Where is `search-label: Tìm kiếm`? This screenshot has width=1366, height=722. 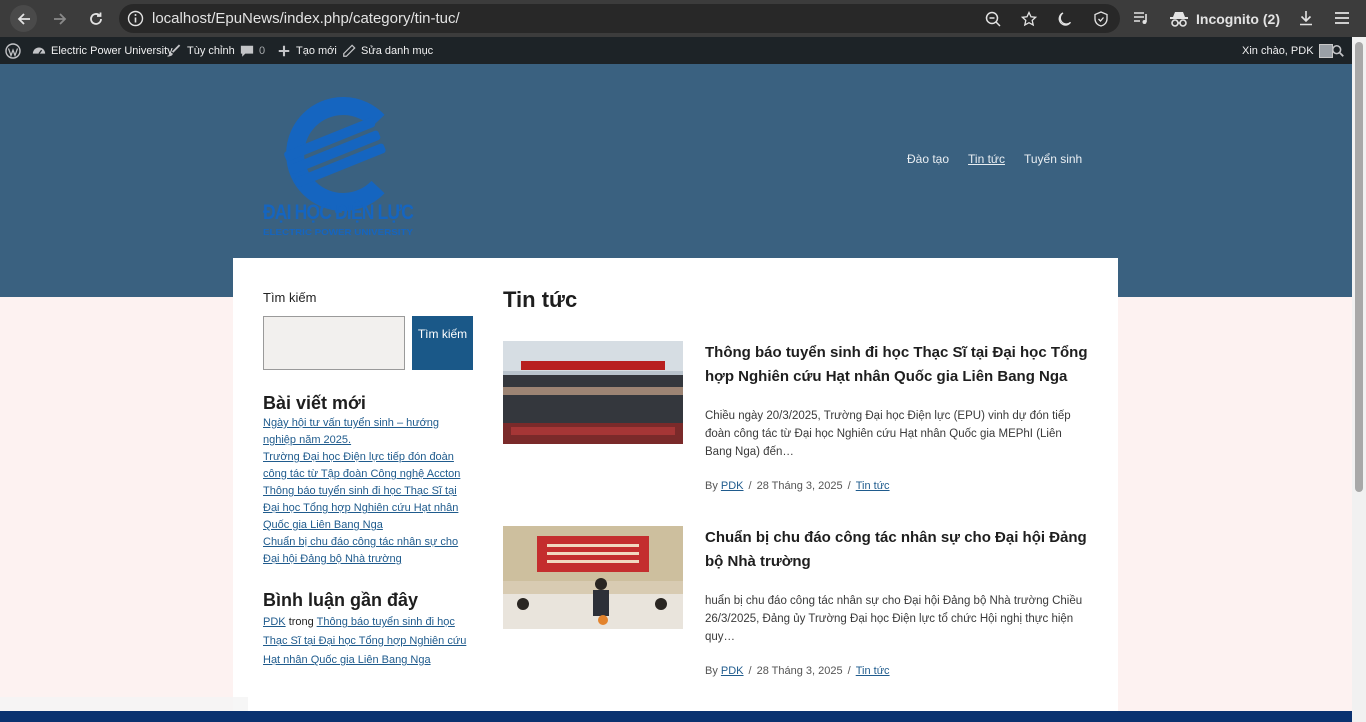 search-label: Tìm kiếm is located at coordinates (290, 297).